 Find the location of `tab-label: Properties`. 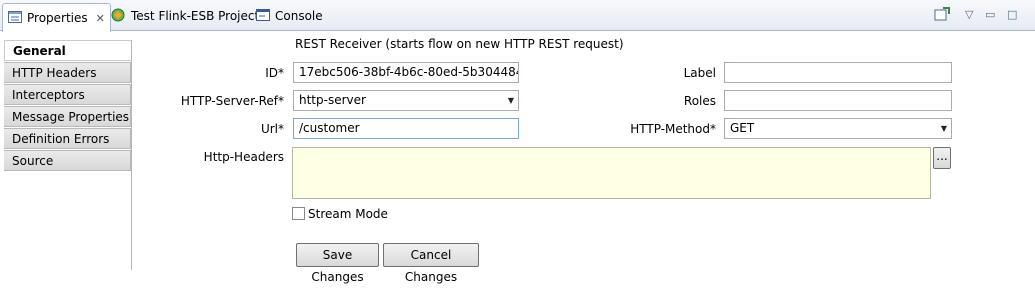

tab-label: Properties is located at coordinates (57, 18).